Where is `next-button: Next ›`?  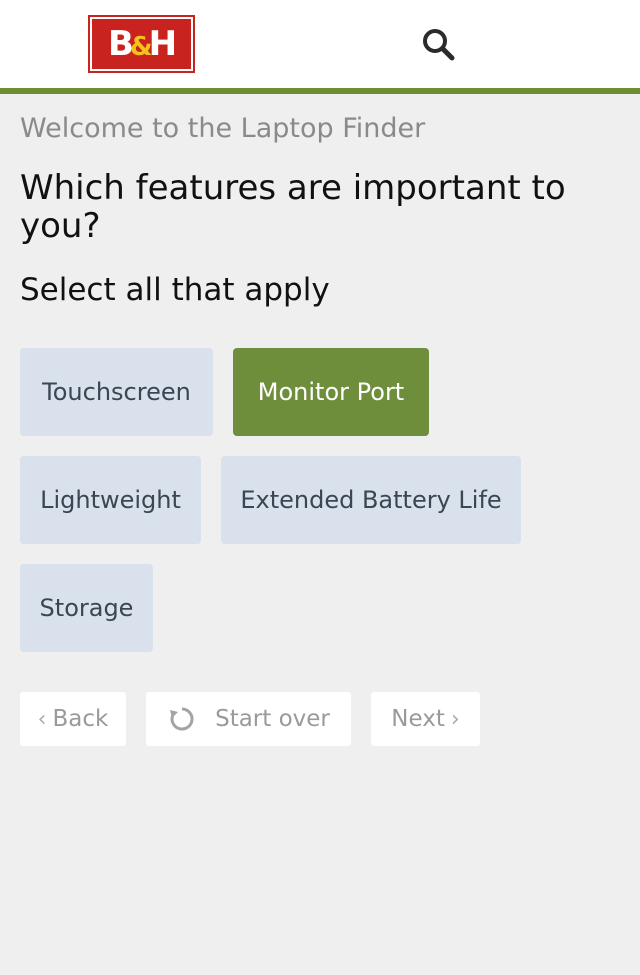
next-button: Next › is located at coordinates (425, 719).